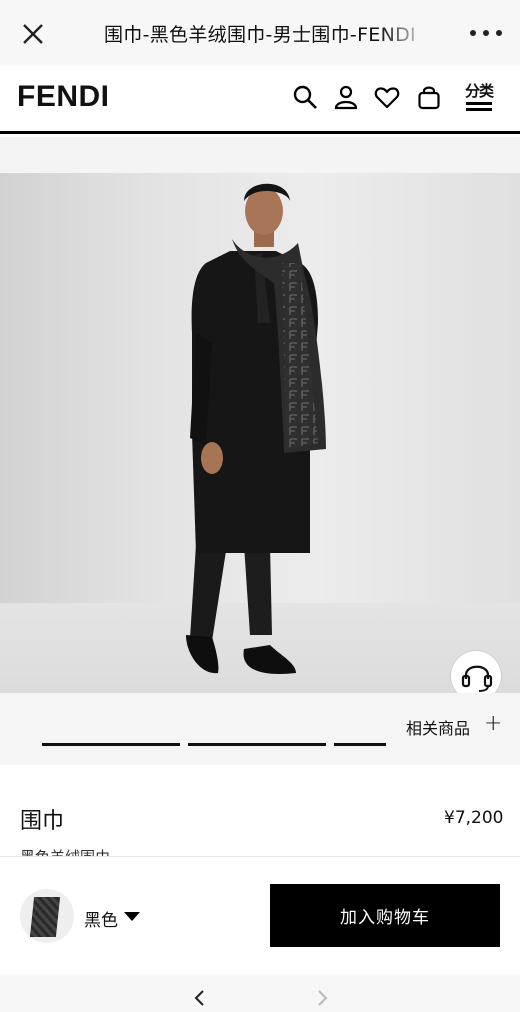 Image resolution: width=520 pixels, height=1012 pixels. I want to click on shopping-bag-icon, so click(429, 97).